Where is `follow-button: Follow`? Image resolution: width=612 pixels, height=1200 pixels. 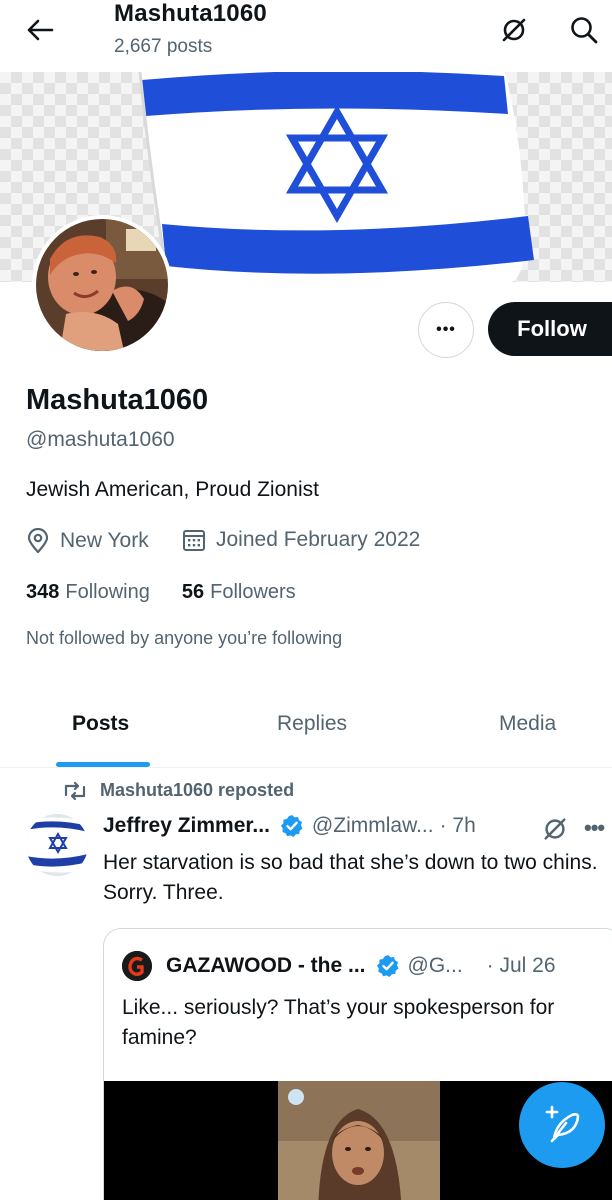 follow-button: Follow is located at coordinates (550, 329).